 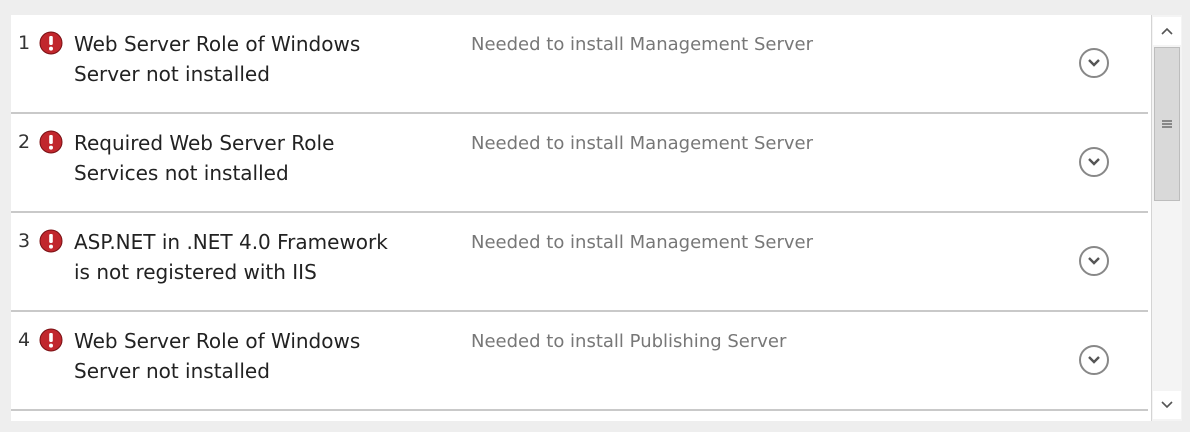 I want to click on scroll-down-button, so click(x=1167, y=405).